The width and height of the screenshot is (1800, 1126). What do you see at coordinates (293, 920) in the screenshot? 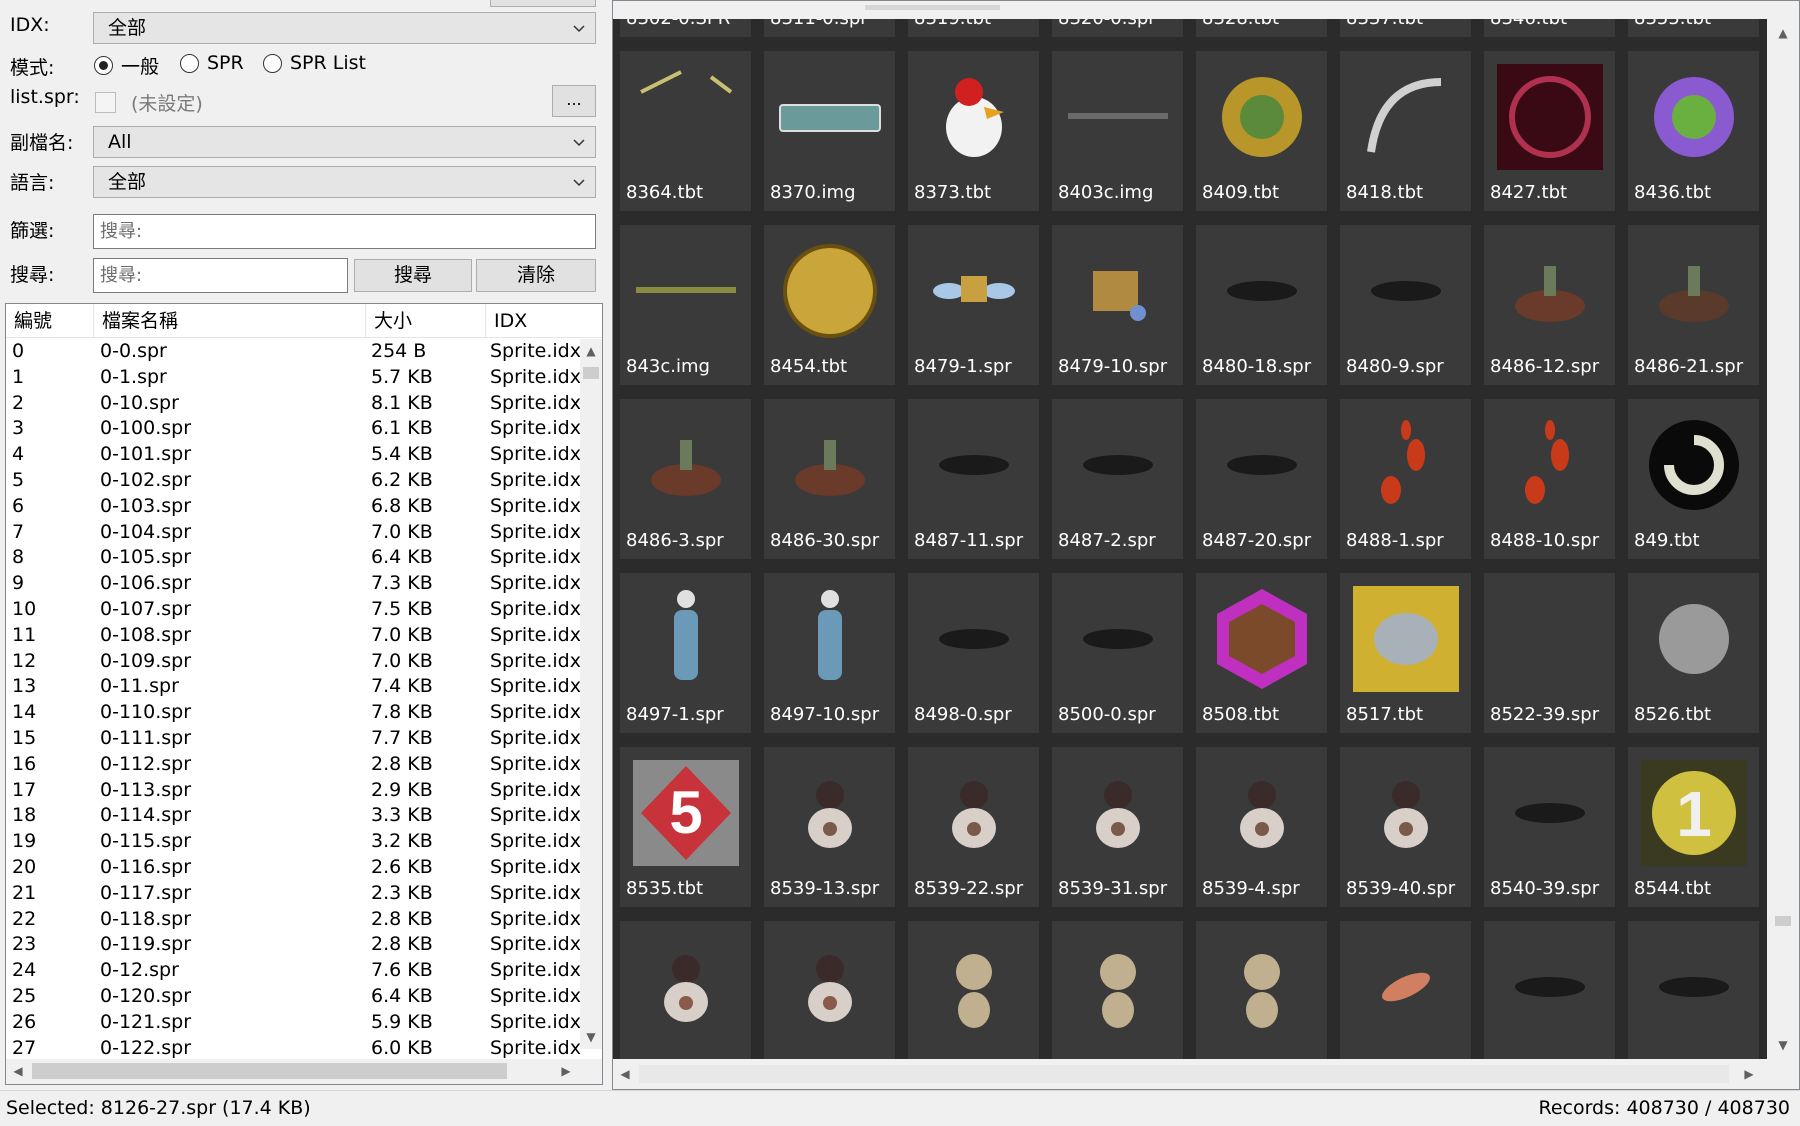
I see `table-row: 22 0-118.spr 2.8 KB Sprite.idx` at bounding box center [293, 920].